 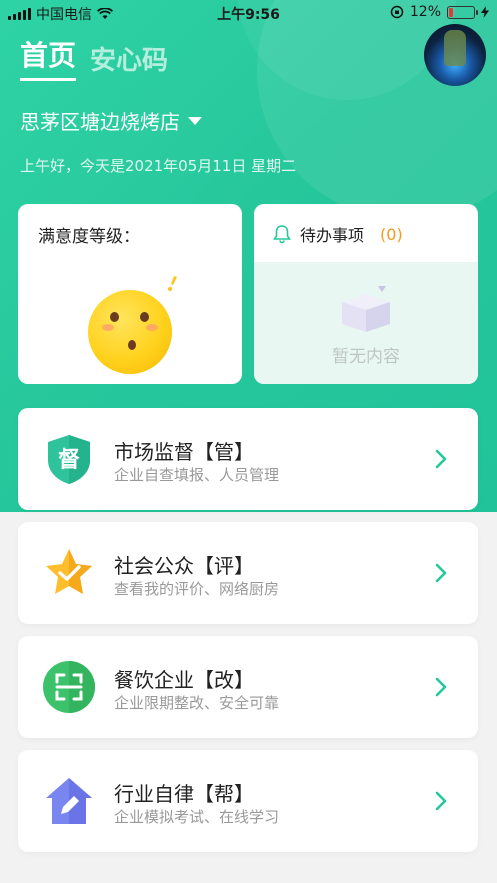 What do you see at coordinates (366, 309) in the screenshot?
I see `empty-box-icon` at bounding box center [366, 309].